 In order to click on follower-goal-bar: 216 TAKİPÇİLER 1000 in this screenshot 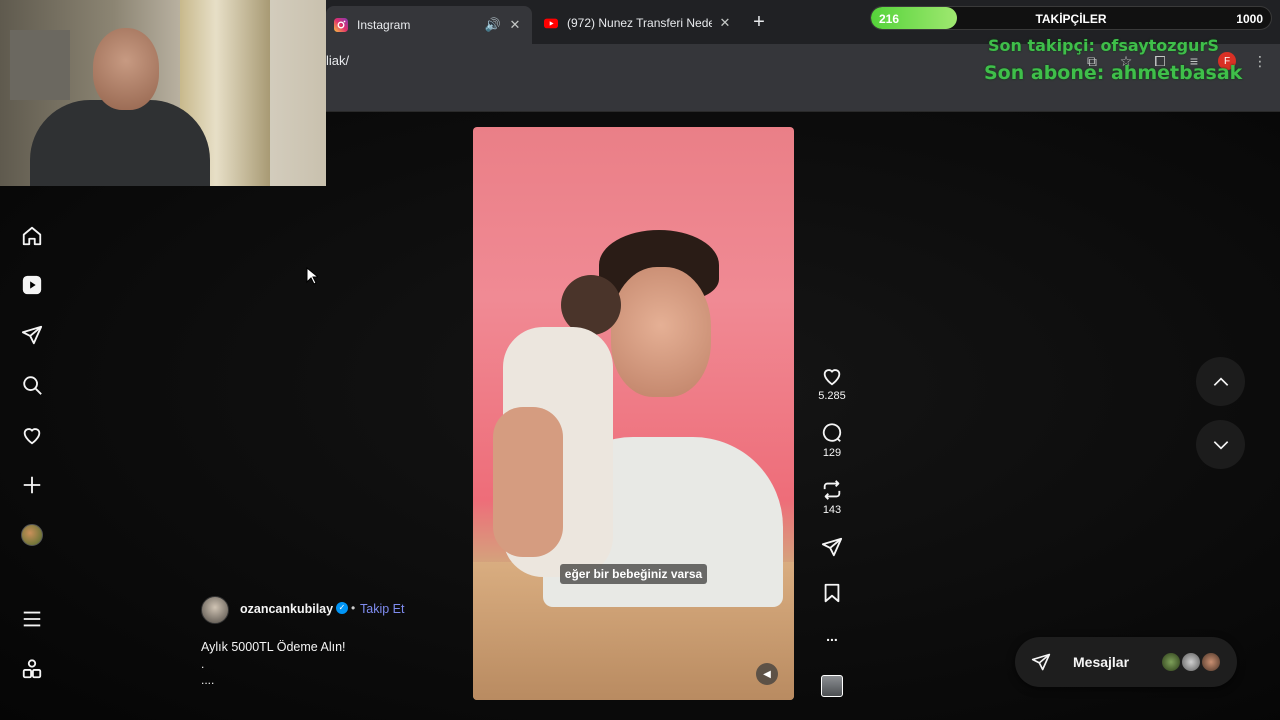, I will do `click(1071, 18)`.